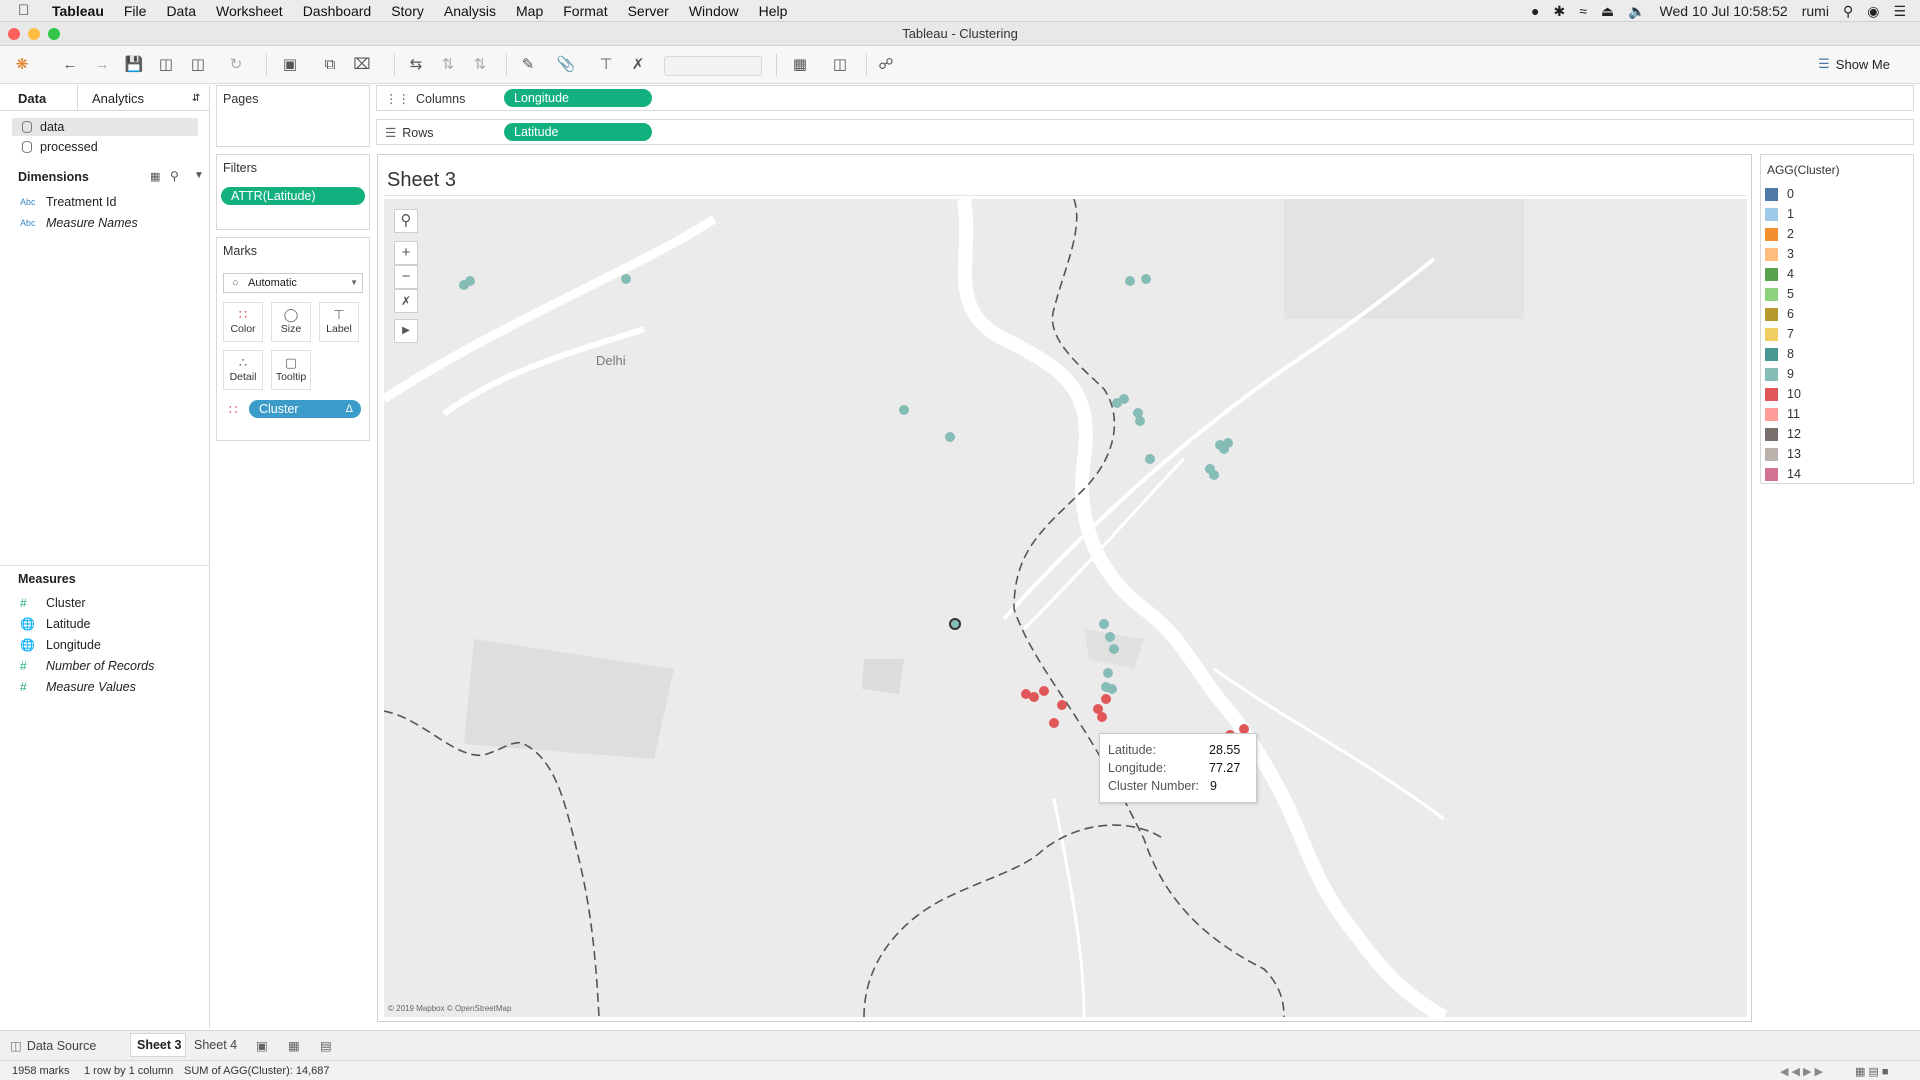  I want to click on columns-shelf: ⋮⋮ Columns Longitude, so click(1145, 98).